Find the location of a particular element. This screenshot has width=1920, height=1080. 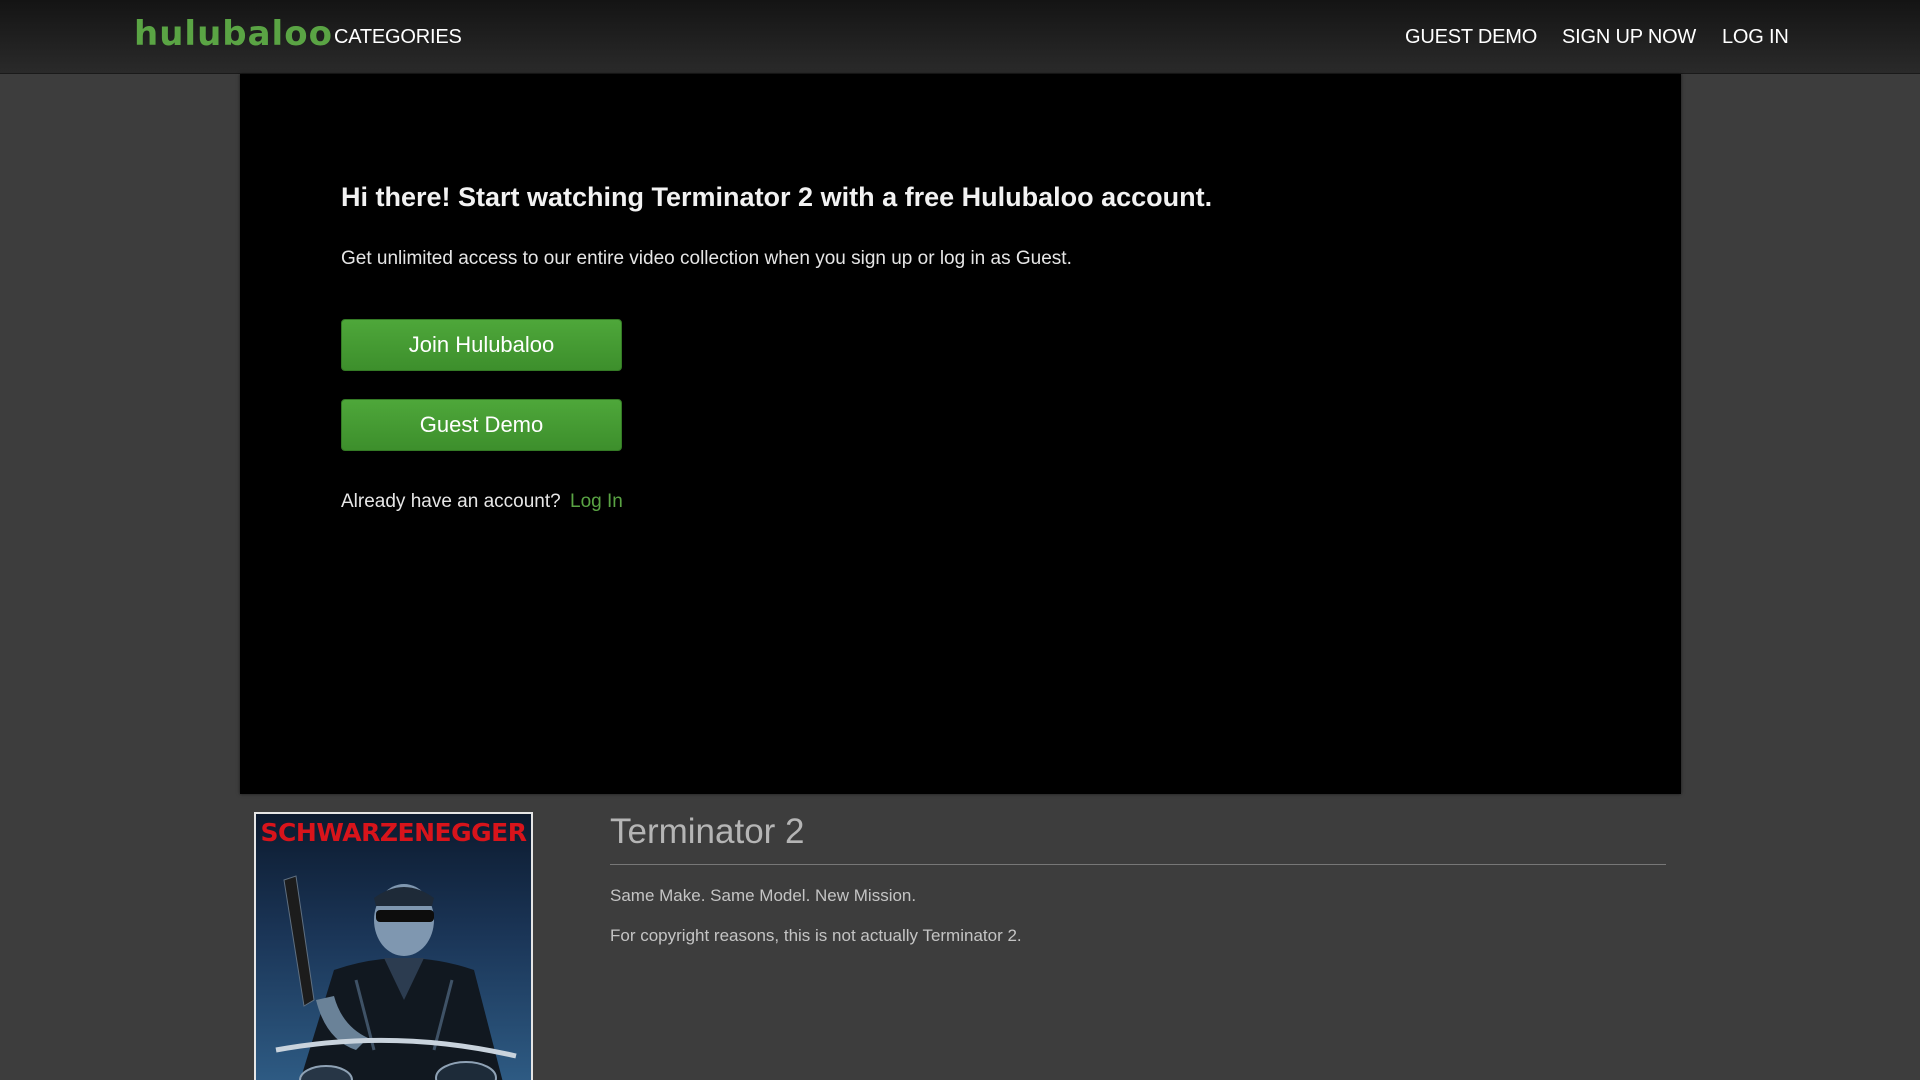

already-account-text: Already have an account? is located at coordinates (451, 501).